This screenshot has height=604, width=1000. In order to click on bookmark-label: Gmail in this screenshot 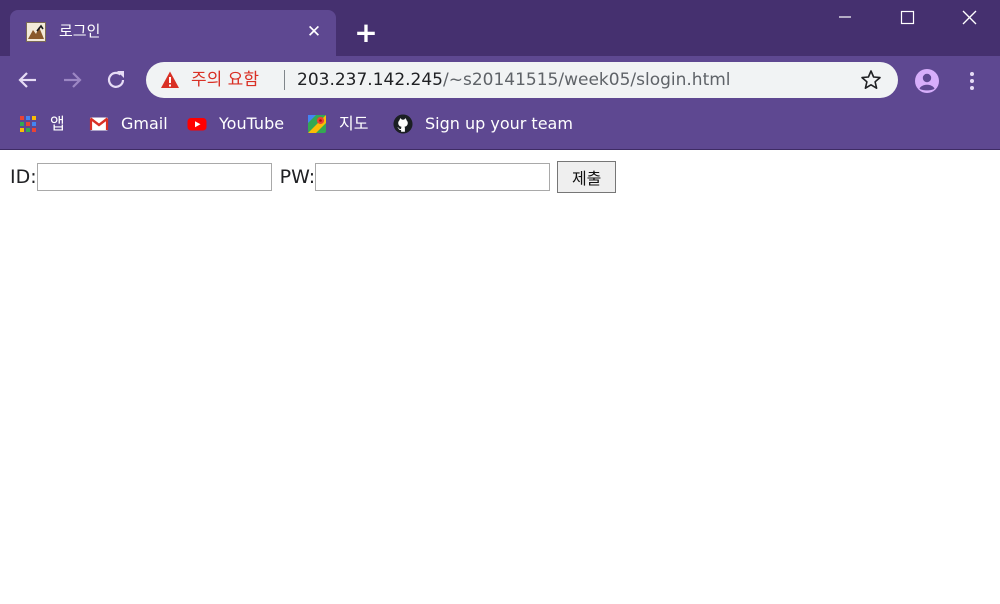, I will do `click(144, 123)`.